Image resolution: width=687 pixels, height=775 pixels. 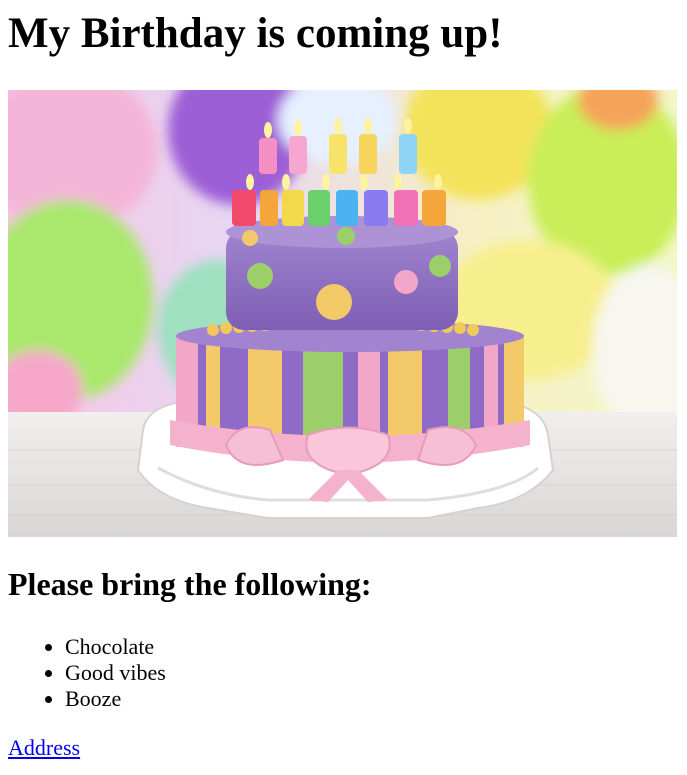 I want to click on page-title: My Birthday is coming up!, so click(x=255, y=33).